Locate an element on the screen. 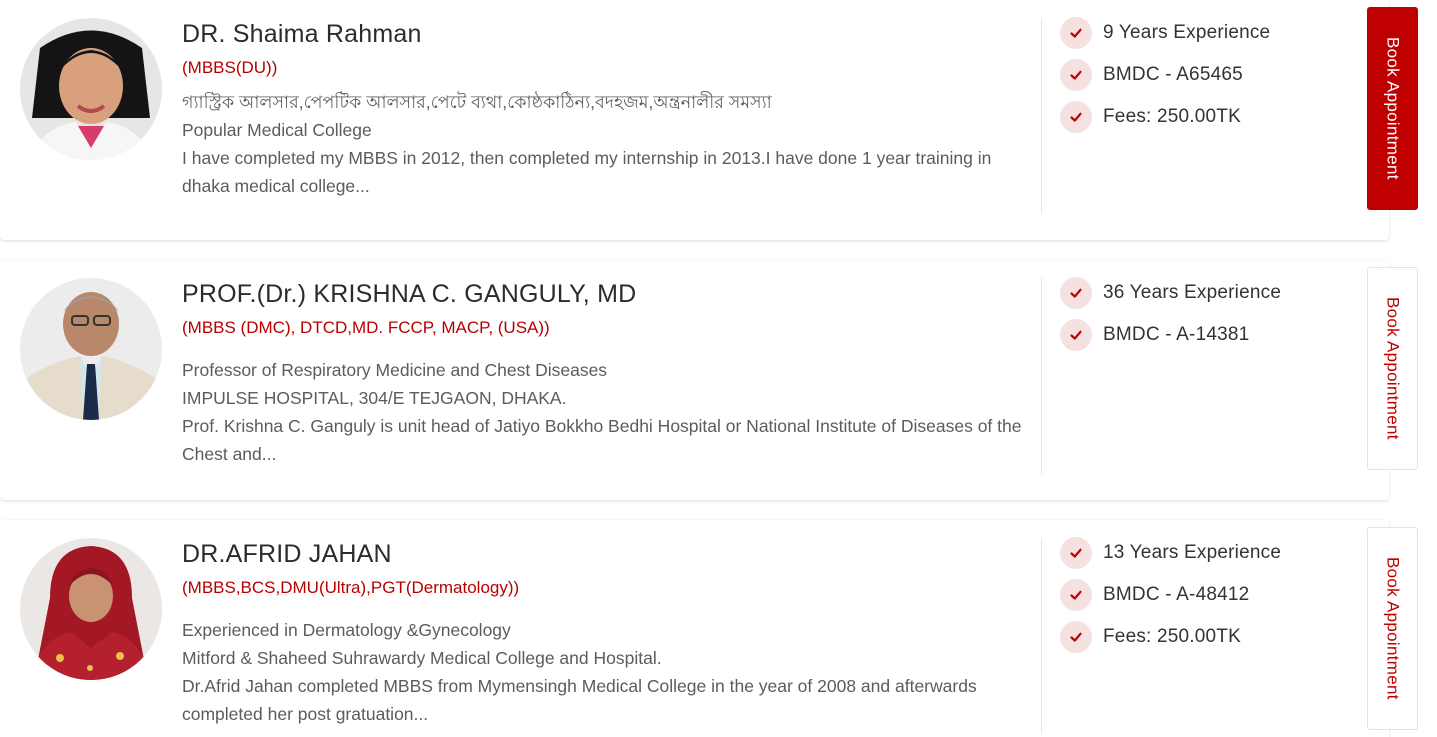 The height and width of the screenshot is (737, 1437). doctor-degree: (MBBS (DMC), DTCD,MD. FCCP, MACP, (USA)) is located at coordinates (366, 327).